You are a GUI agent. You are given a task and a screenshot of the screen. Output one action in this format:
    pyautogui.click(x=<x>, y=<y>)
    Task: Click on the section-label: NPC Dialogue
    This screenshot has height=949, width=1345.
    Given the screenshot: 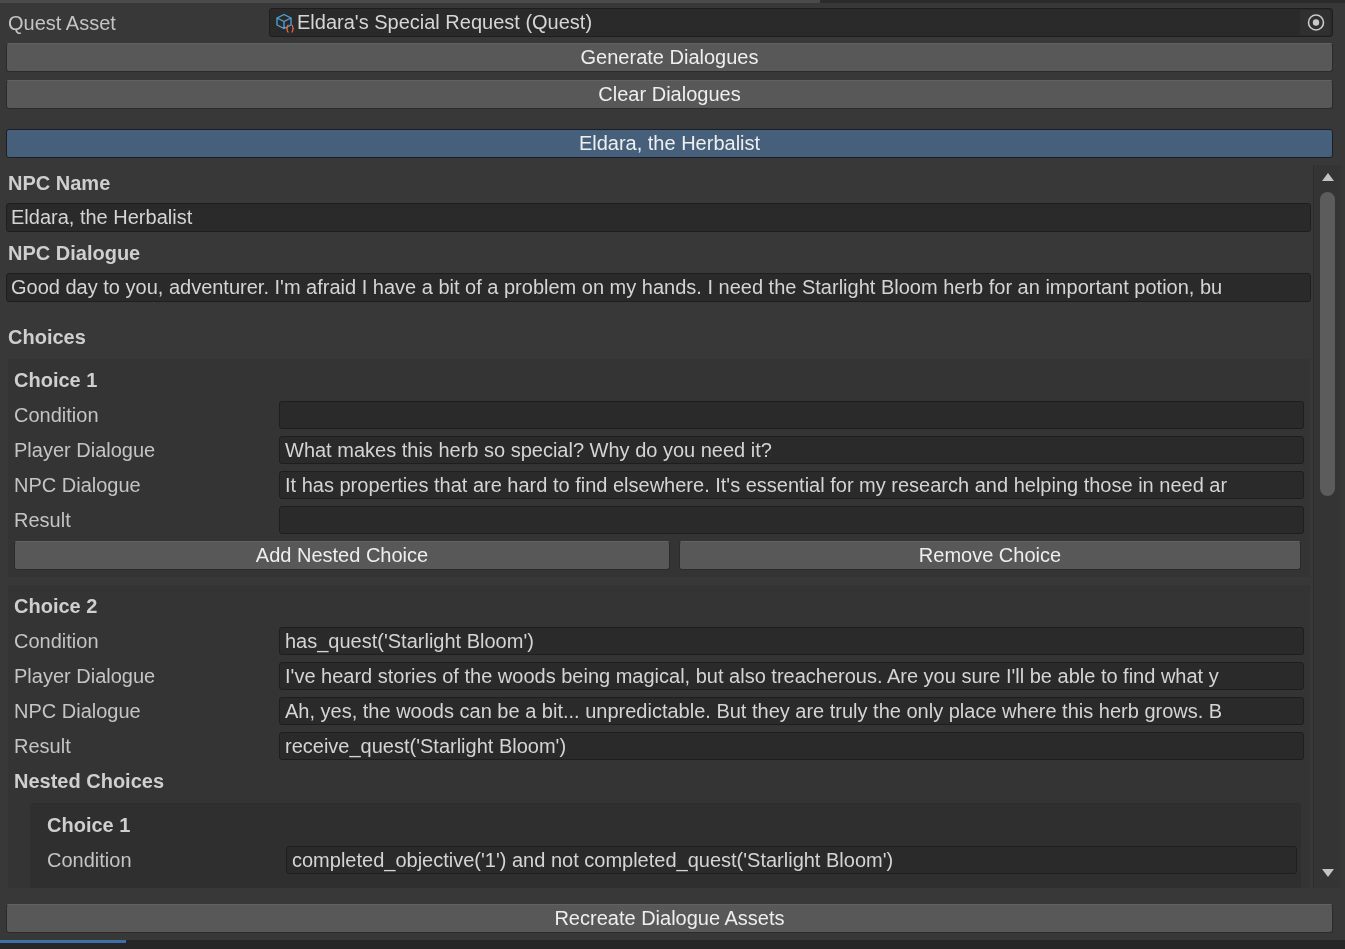 What is the action you would take?
    pyautogui.click(x=74, y=253)
    